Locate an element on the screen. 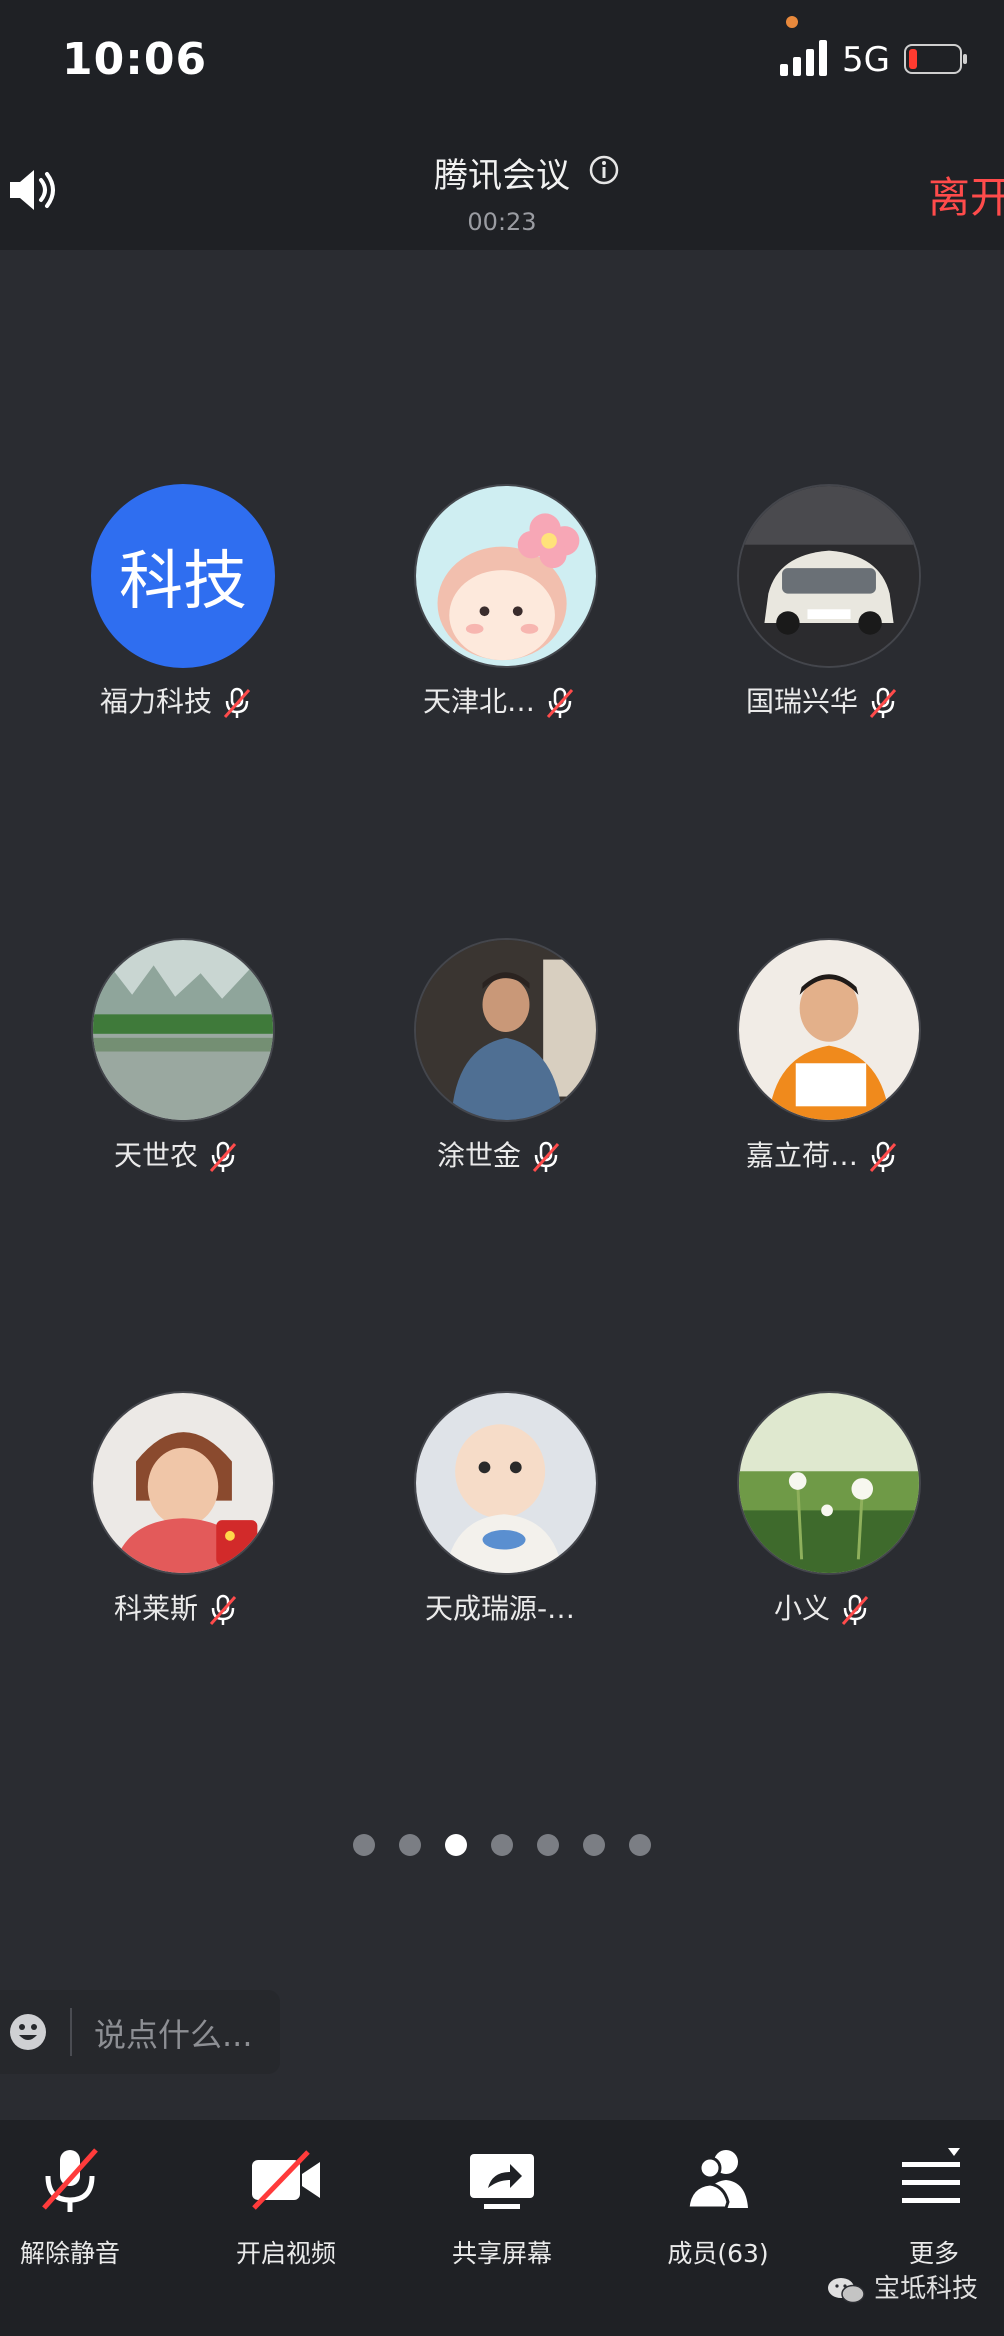  participant-name: 涂世金 is located at coordinates (478, 1155).